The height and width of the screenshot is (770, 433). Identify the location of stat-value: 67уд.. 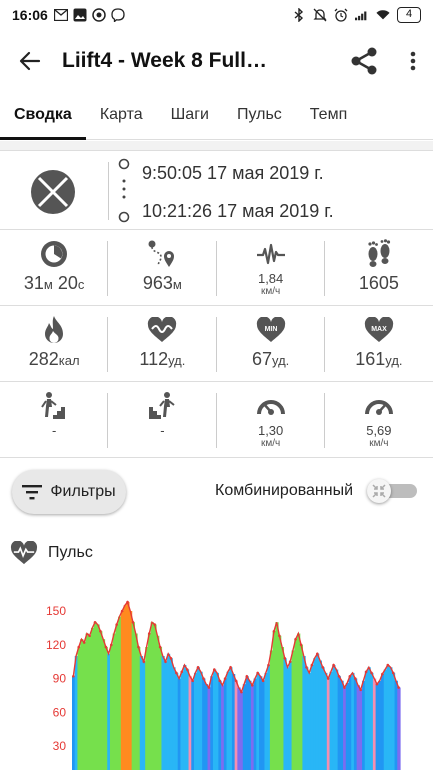
(270, 359).